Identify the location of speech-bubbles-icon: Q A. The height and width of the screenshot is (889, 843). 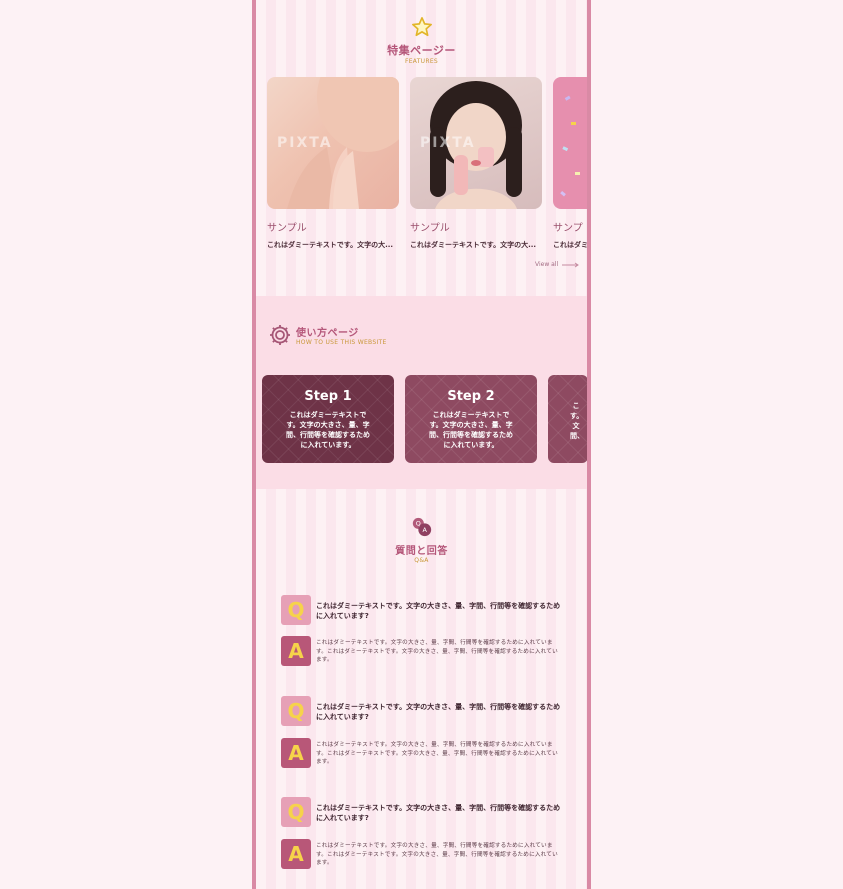
(421, 527).